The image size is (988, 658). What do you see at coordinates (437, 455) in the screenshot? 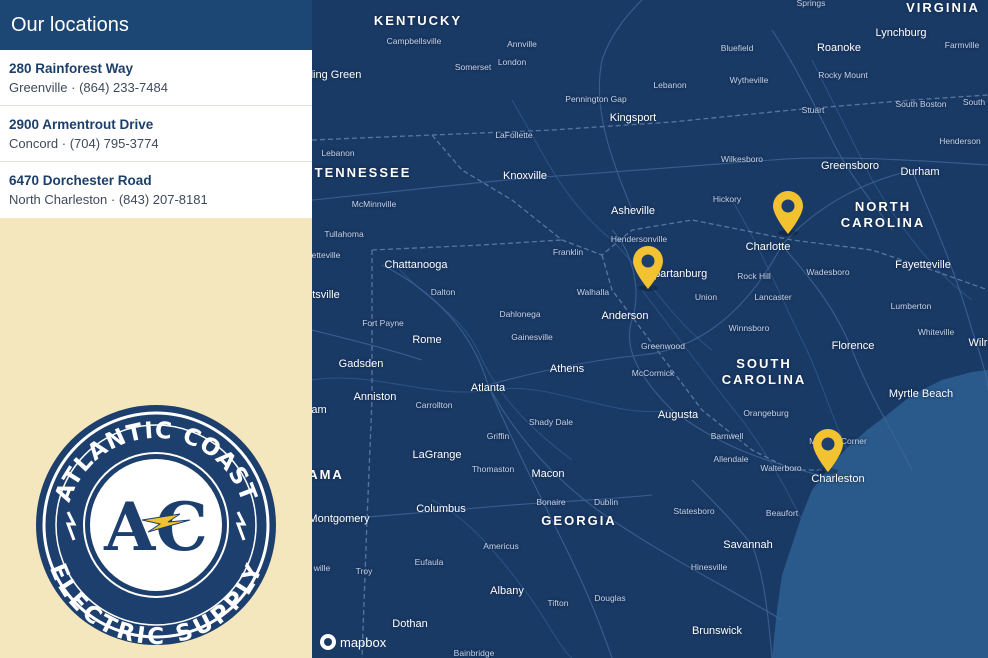
I see `city-label: LaGrange` at bounding box center [437, 455].